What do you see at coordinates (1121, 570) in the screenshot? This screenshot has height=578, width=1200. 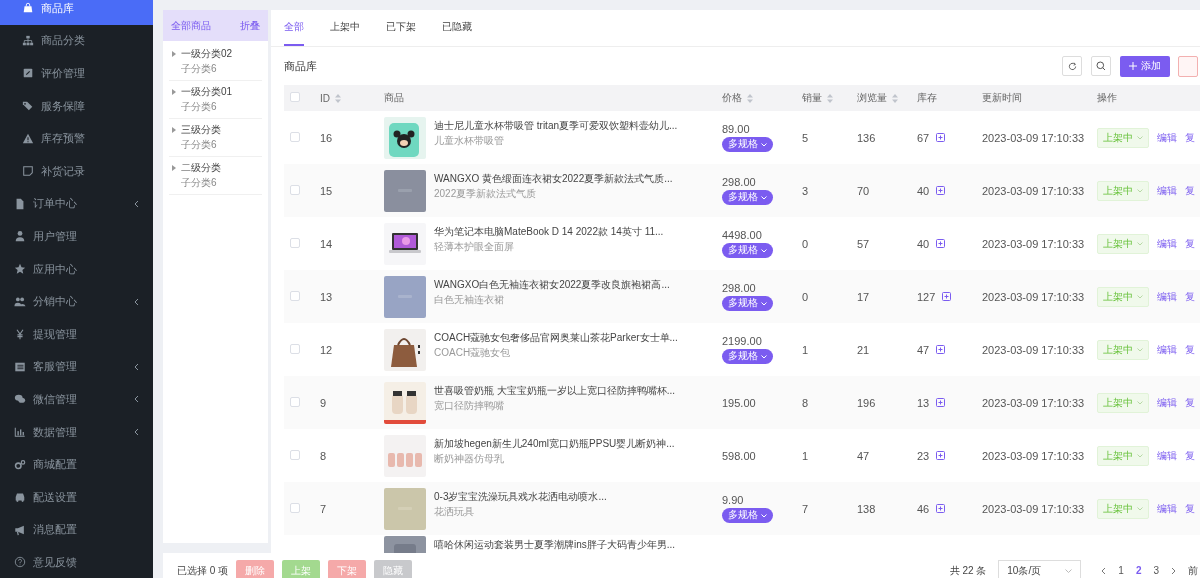 I see `page-number: 1` at bounding box center [1121, 570].